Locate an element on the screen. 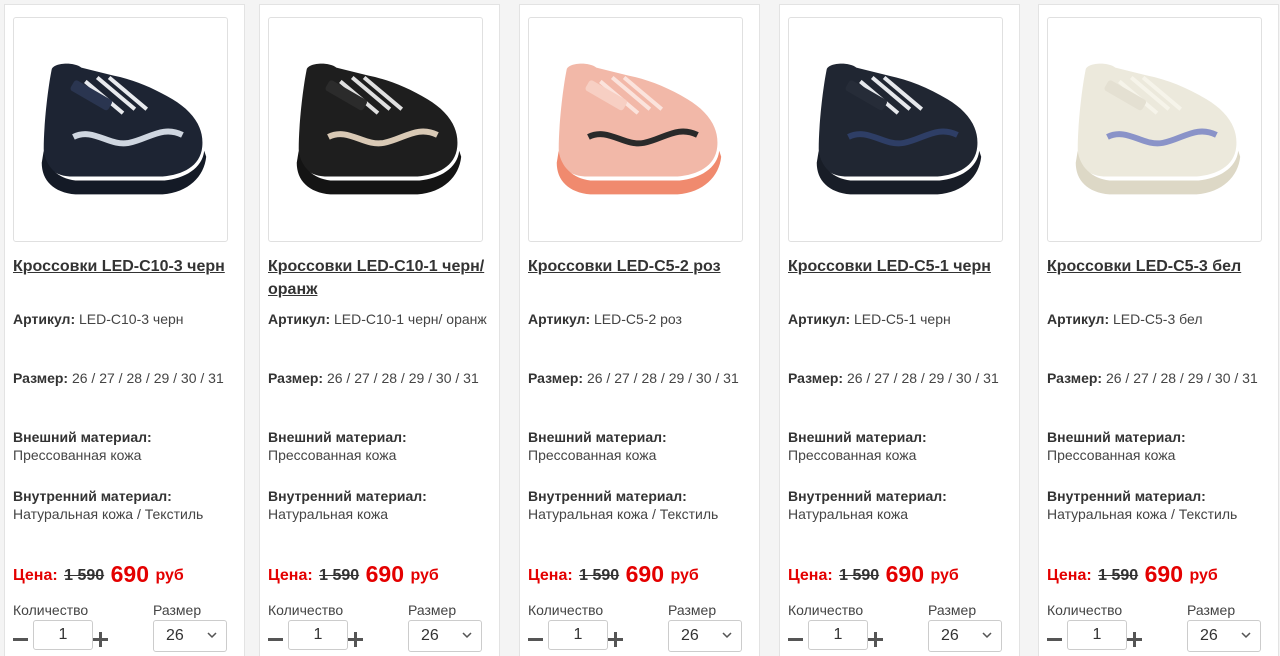 This screenshot has height=656, width=1280. article-spec: Артикул: LED-C10-1 черн/ оранж is located at coordinates (379, 319).